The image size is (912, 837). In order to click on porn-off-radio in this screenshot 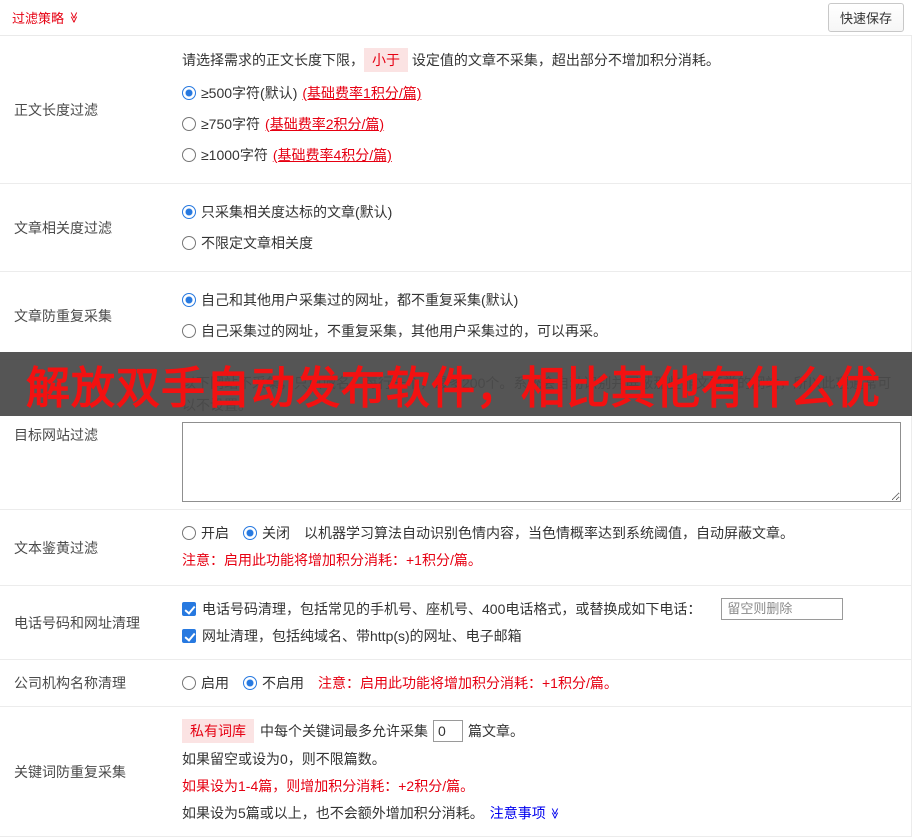, I will do `click(250, 533)`.